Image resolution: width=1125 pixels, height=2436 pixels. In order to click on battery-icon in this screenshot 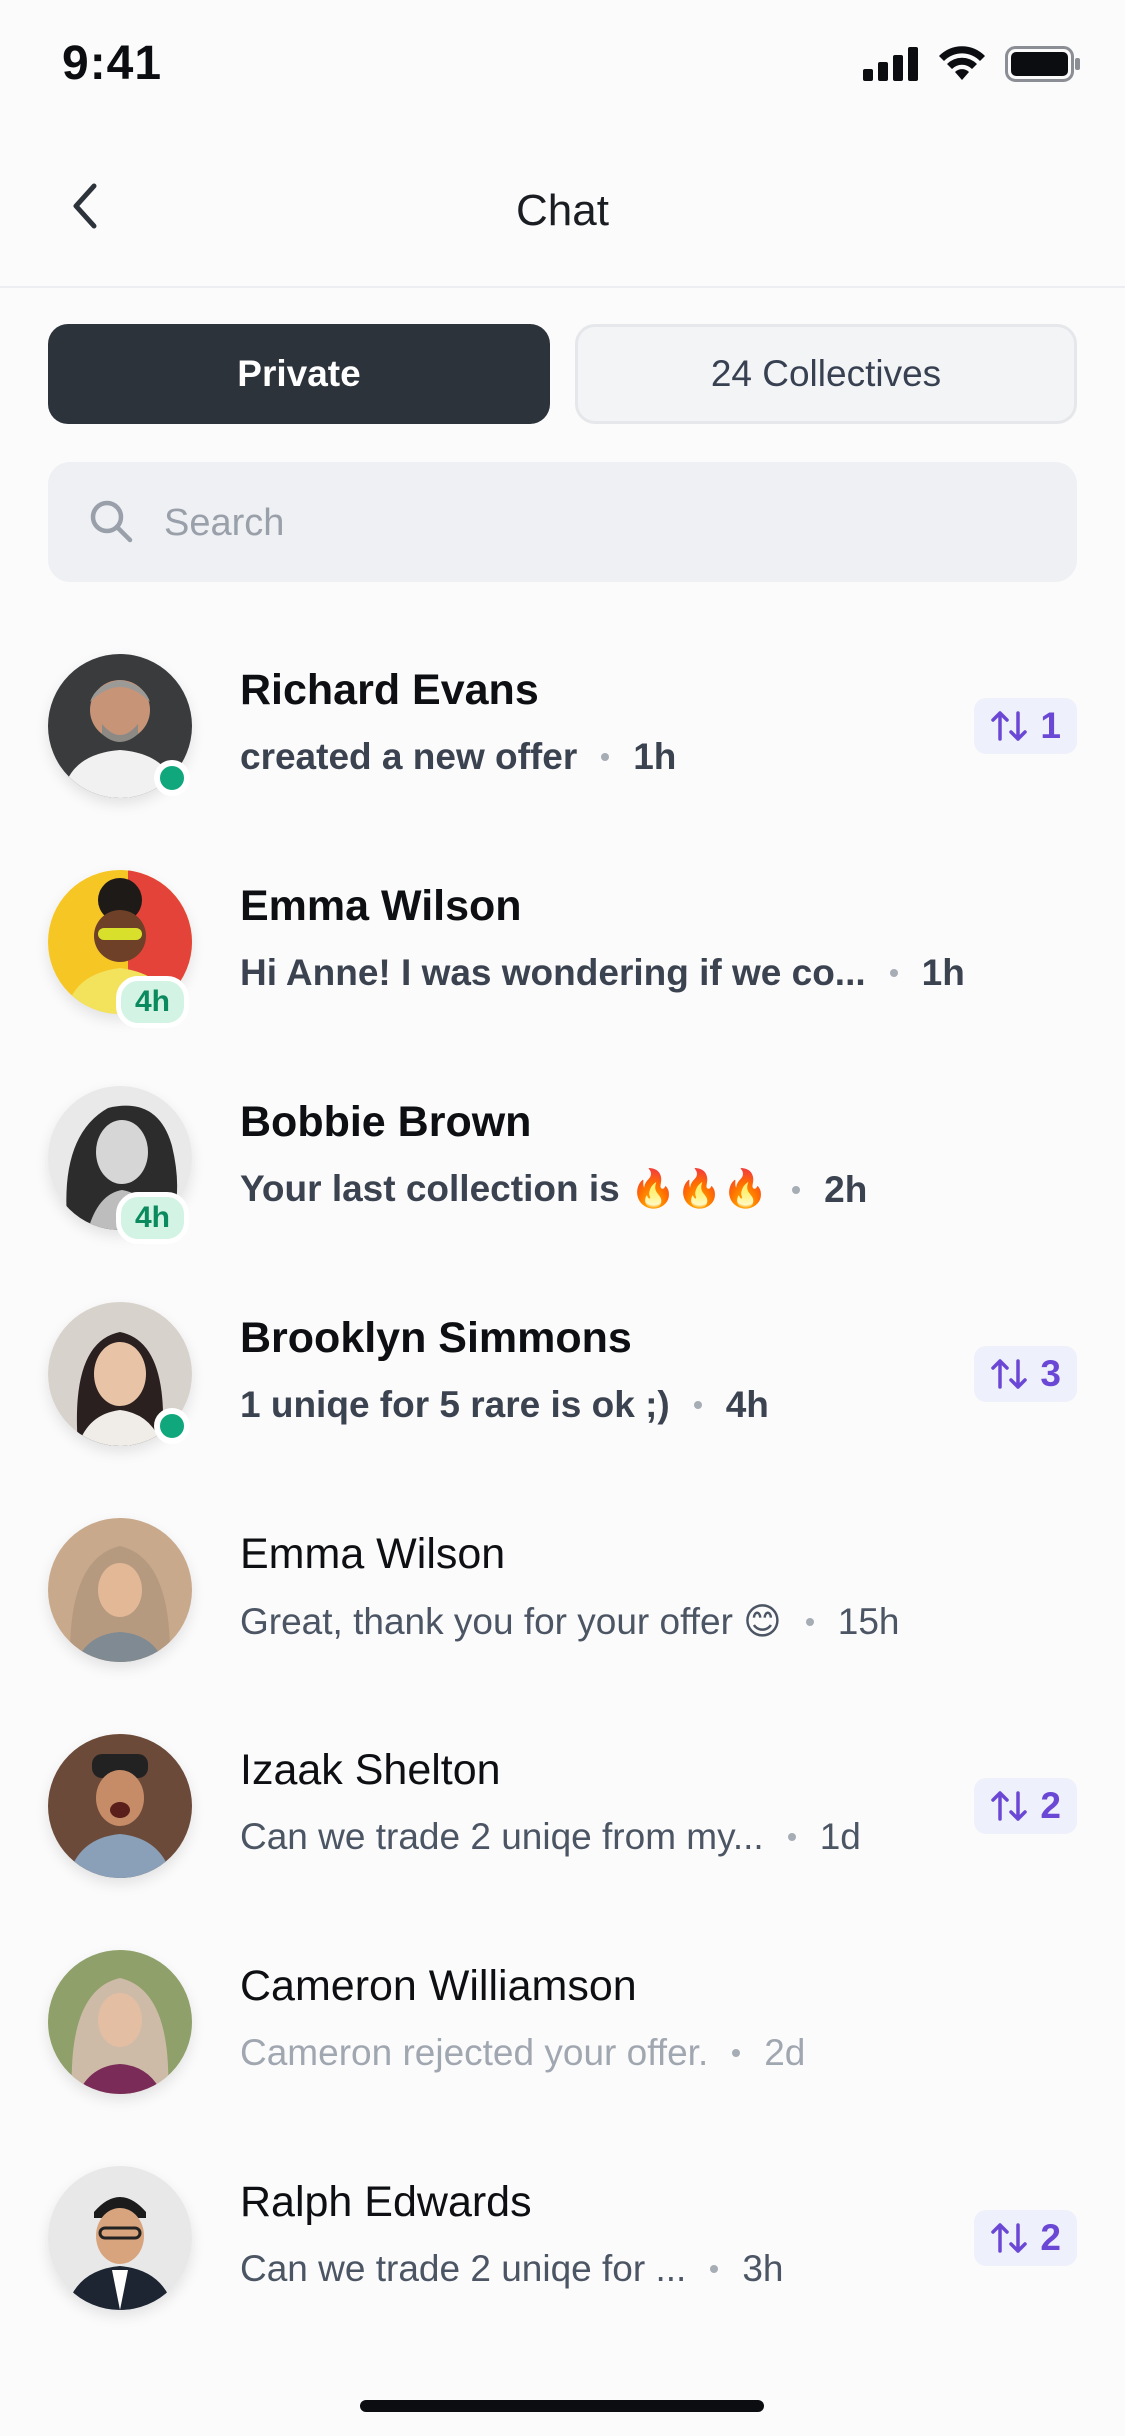, I will do `click(1042, 64)`.